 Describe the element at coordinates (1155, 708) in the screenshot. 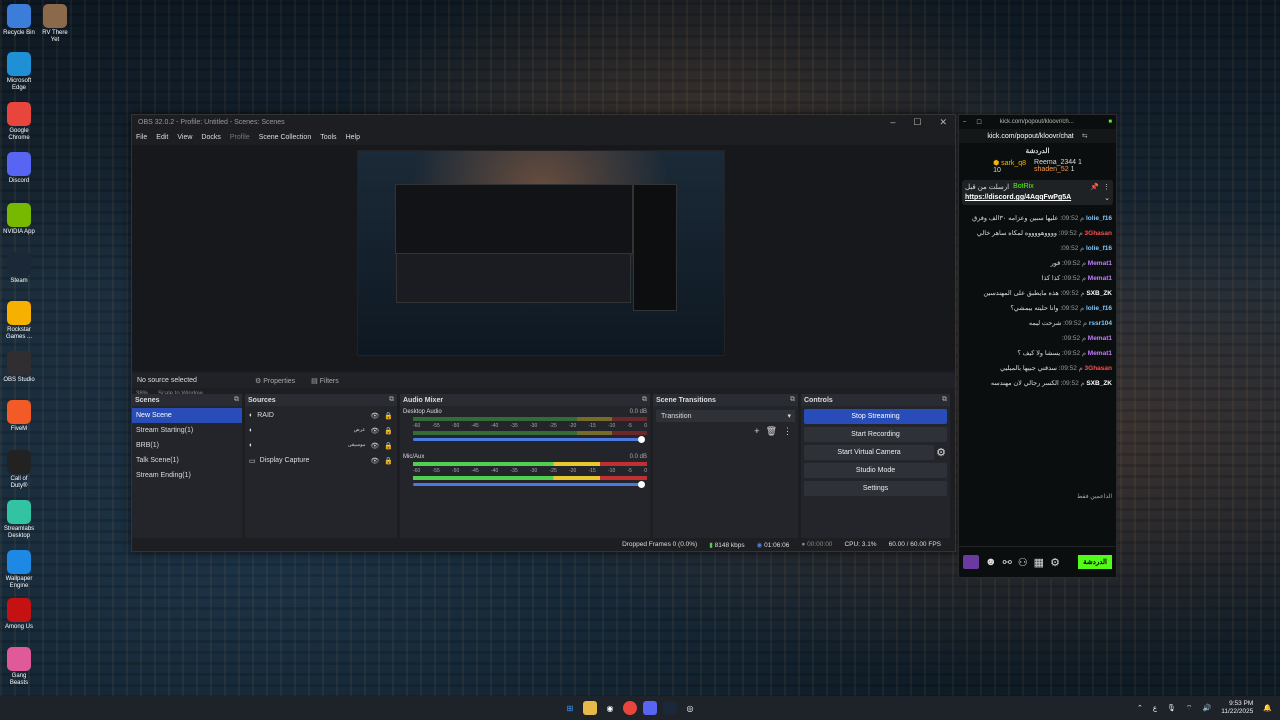

I see `language-indicator: ع` at that location.